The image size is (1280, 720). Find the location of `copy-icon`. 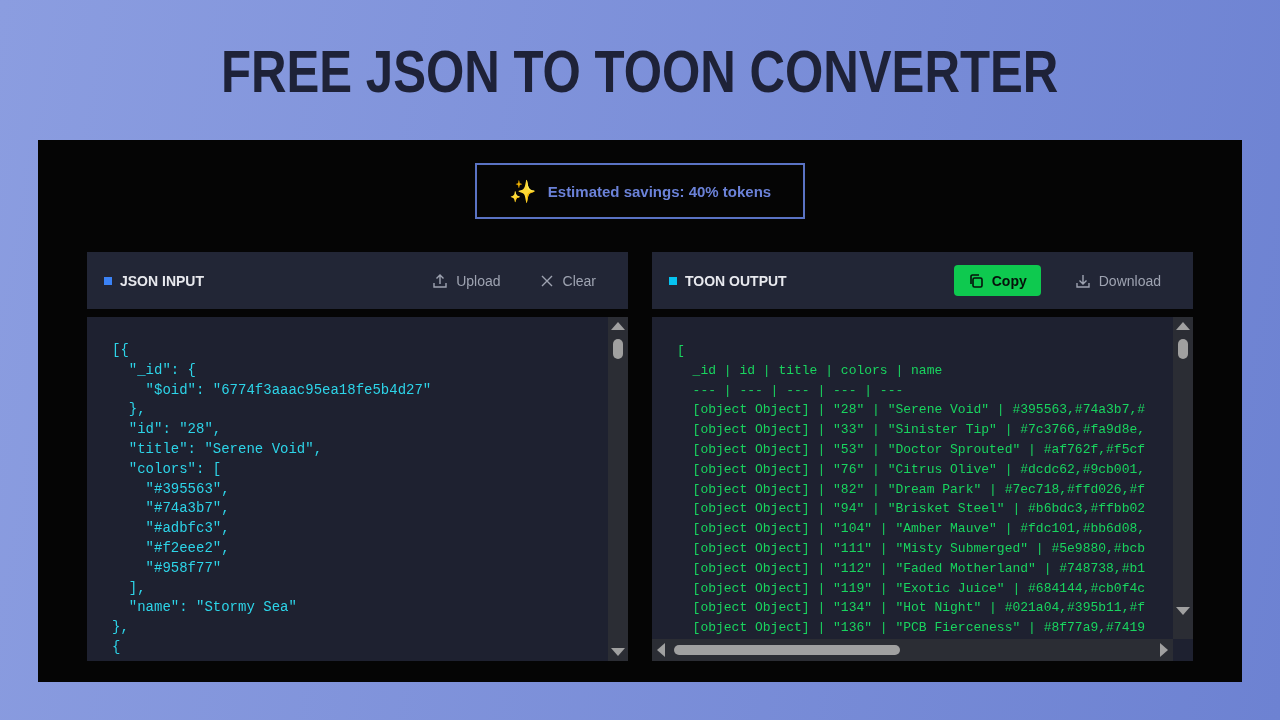

copy-icon is located at coordinates (975, 280).